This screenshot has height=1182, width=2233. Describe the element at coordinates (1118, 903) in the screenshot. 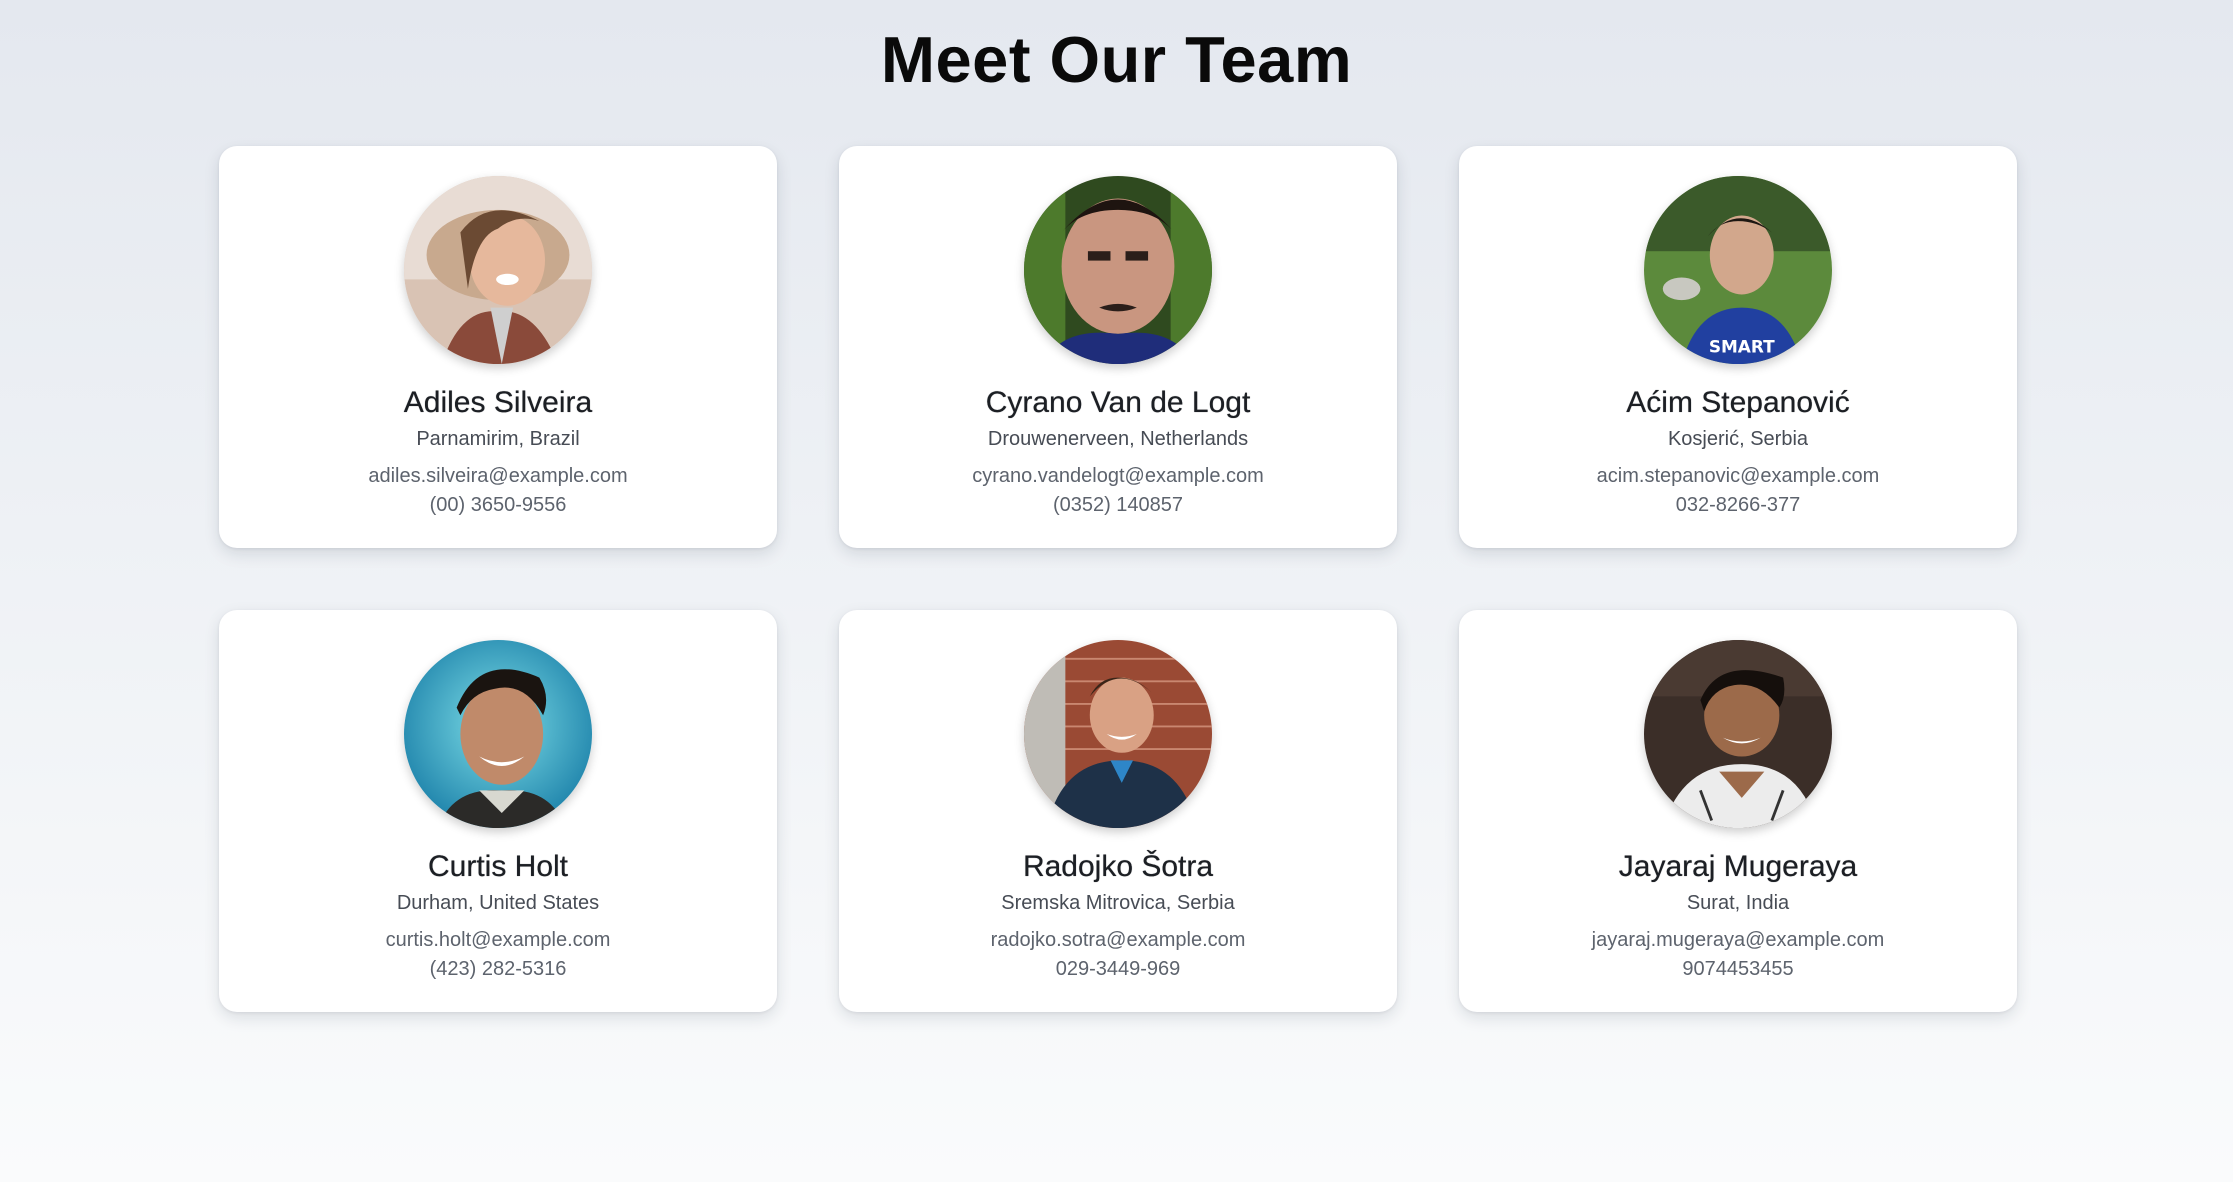

I see `member-location: Sremska Mitrovica, Serbia` at that location.